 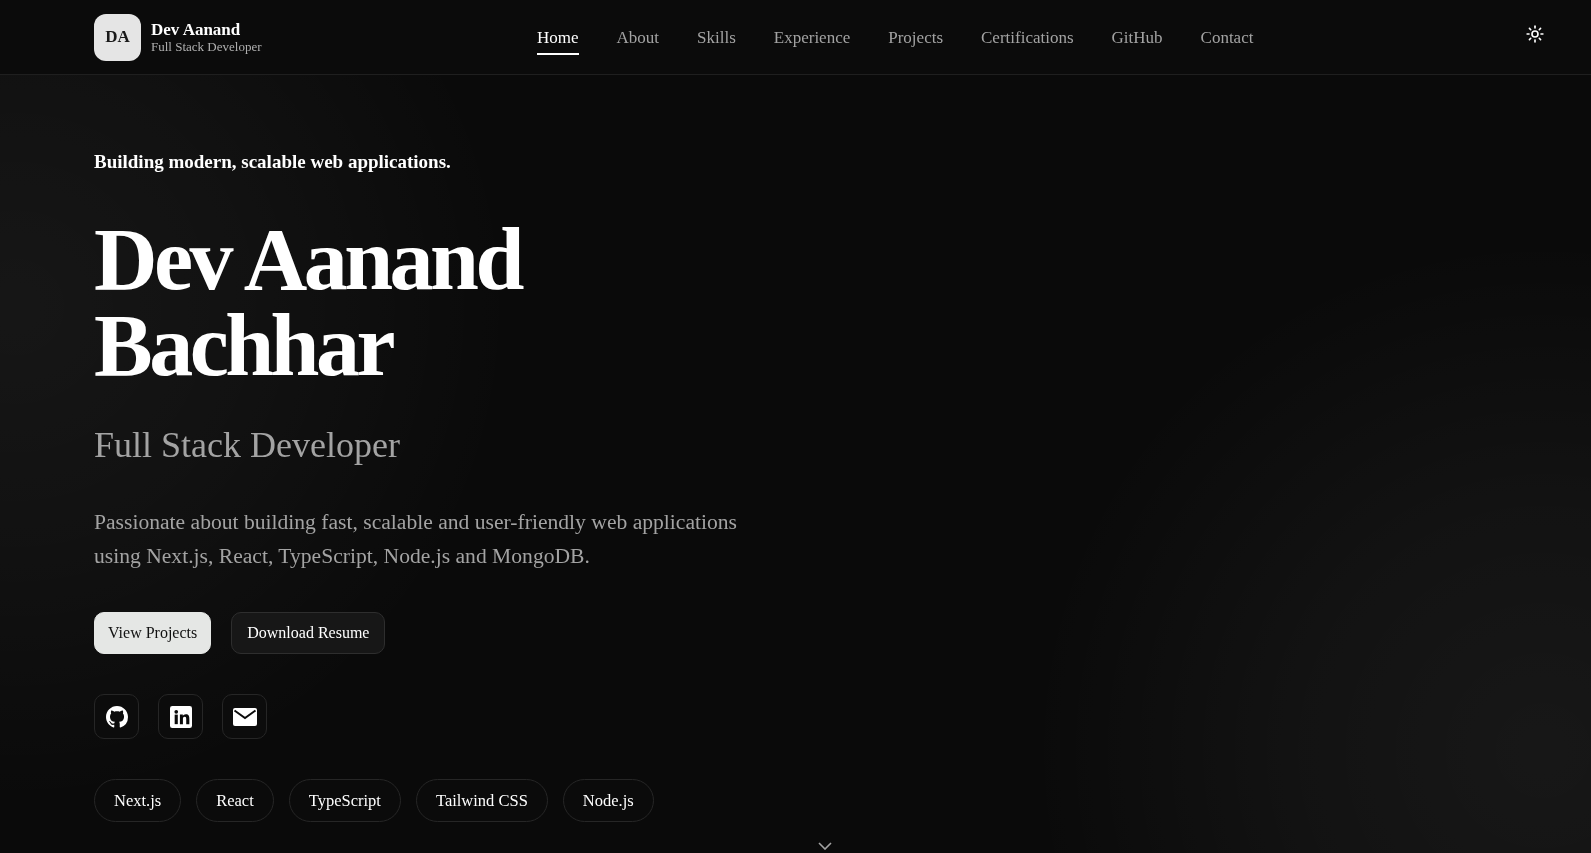 I want to click on theme-toggle-button, so click(x=1535, y=34).